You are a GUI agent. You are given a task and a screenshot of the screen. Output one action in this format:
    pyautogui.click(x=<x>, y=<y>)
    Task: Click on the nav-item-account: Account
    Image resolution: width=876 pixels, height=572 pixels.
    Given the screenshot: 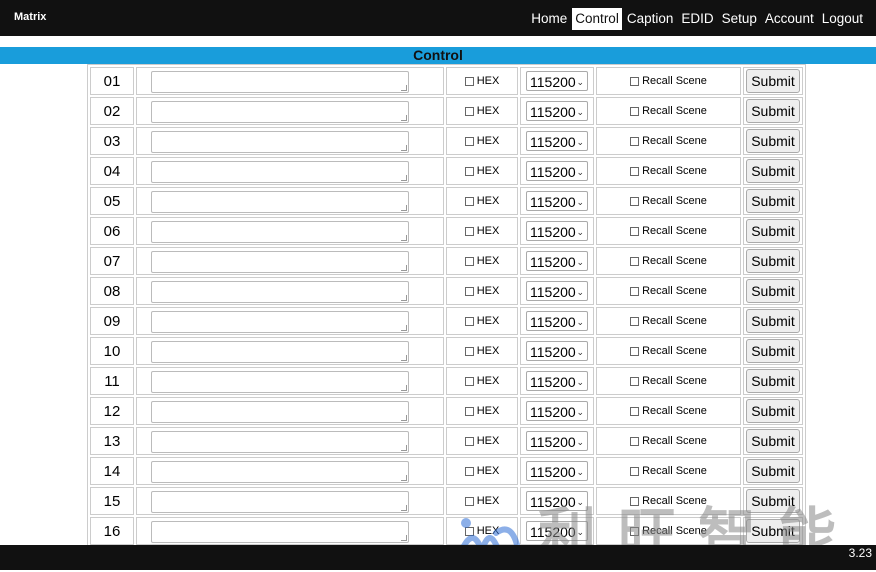 What is the action you would take?
    pyautogui.click(x=789, y=19)
    